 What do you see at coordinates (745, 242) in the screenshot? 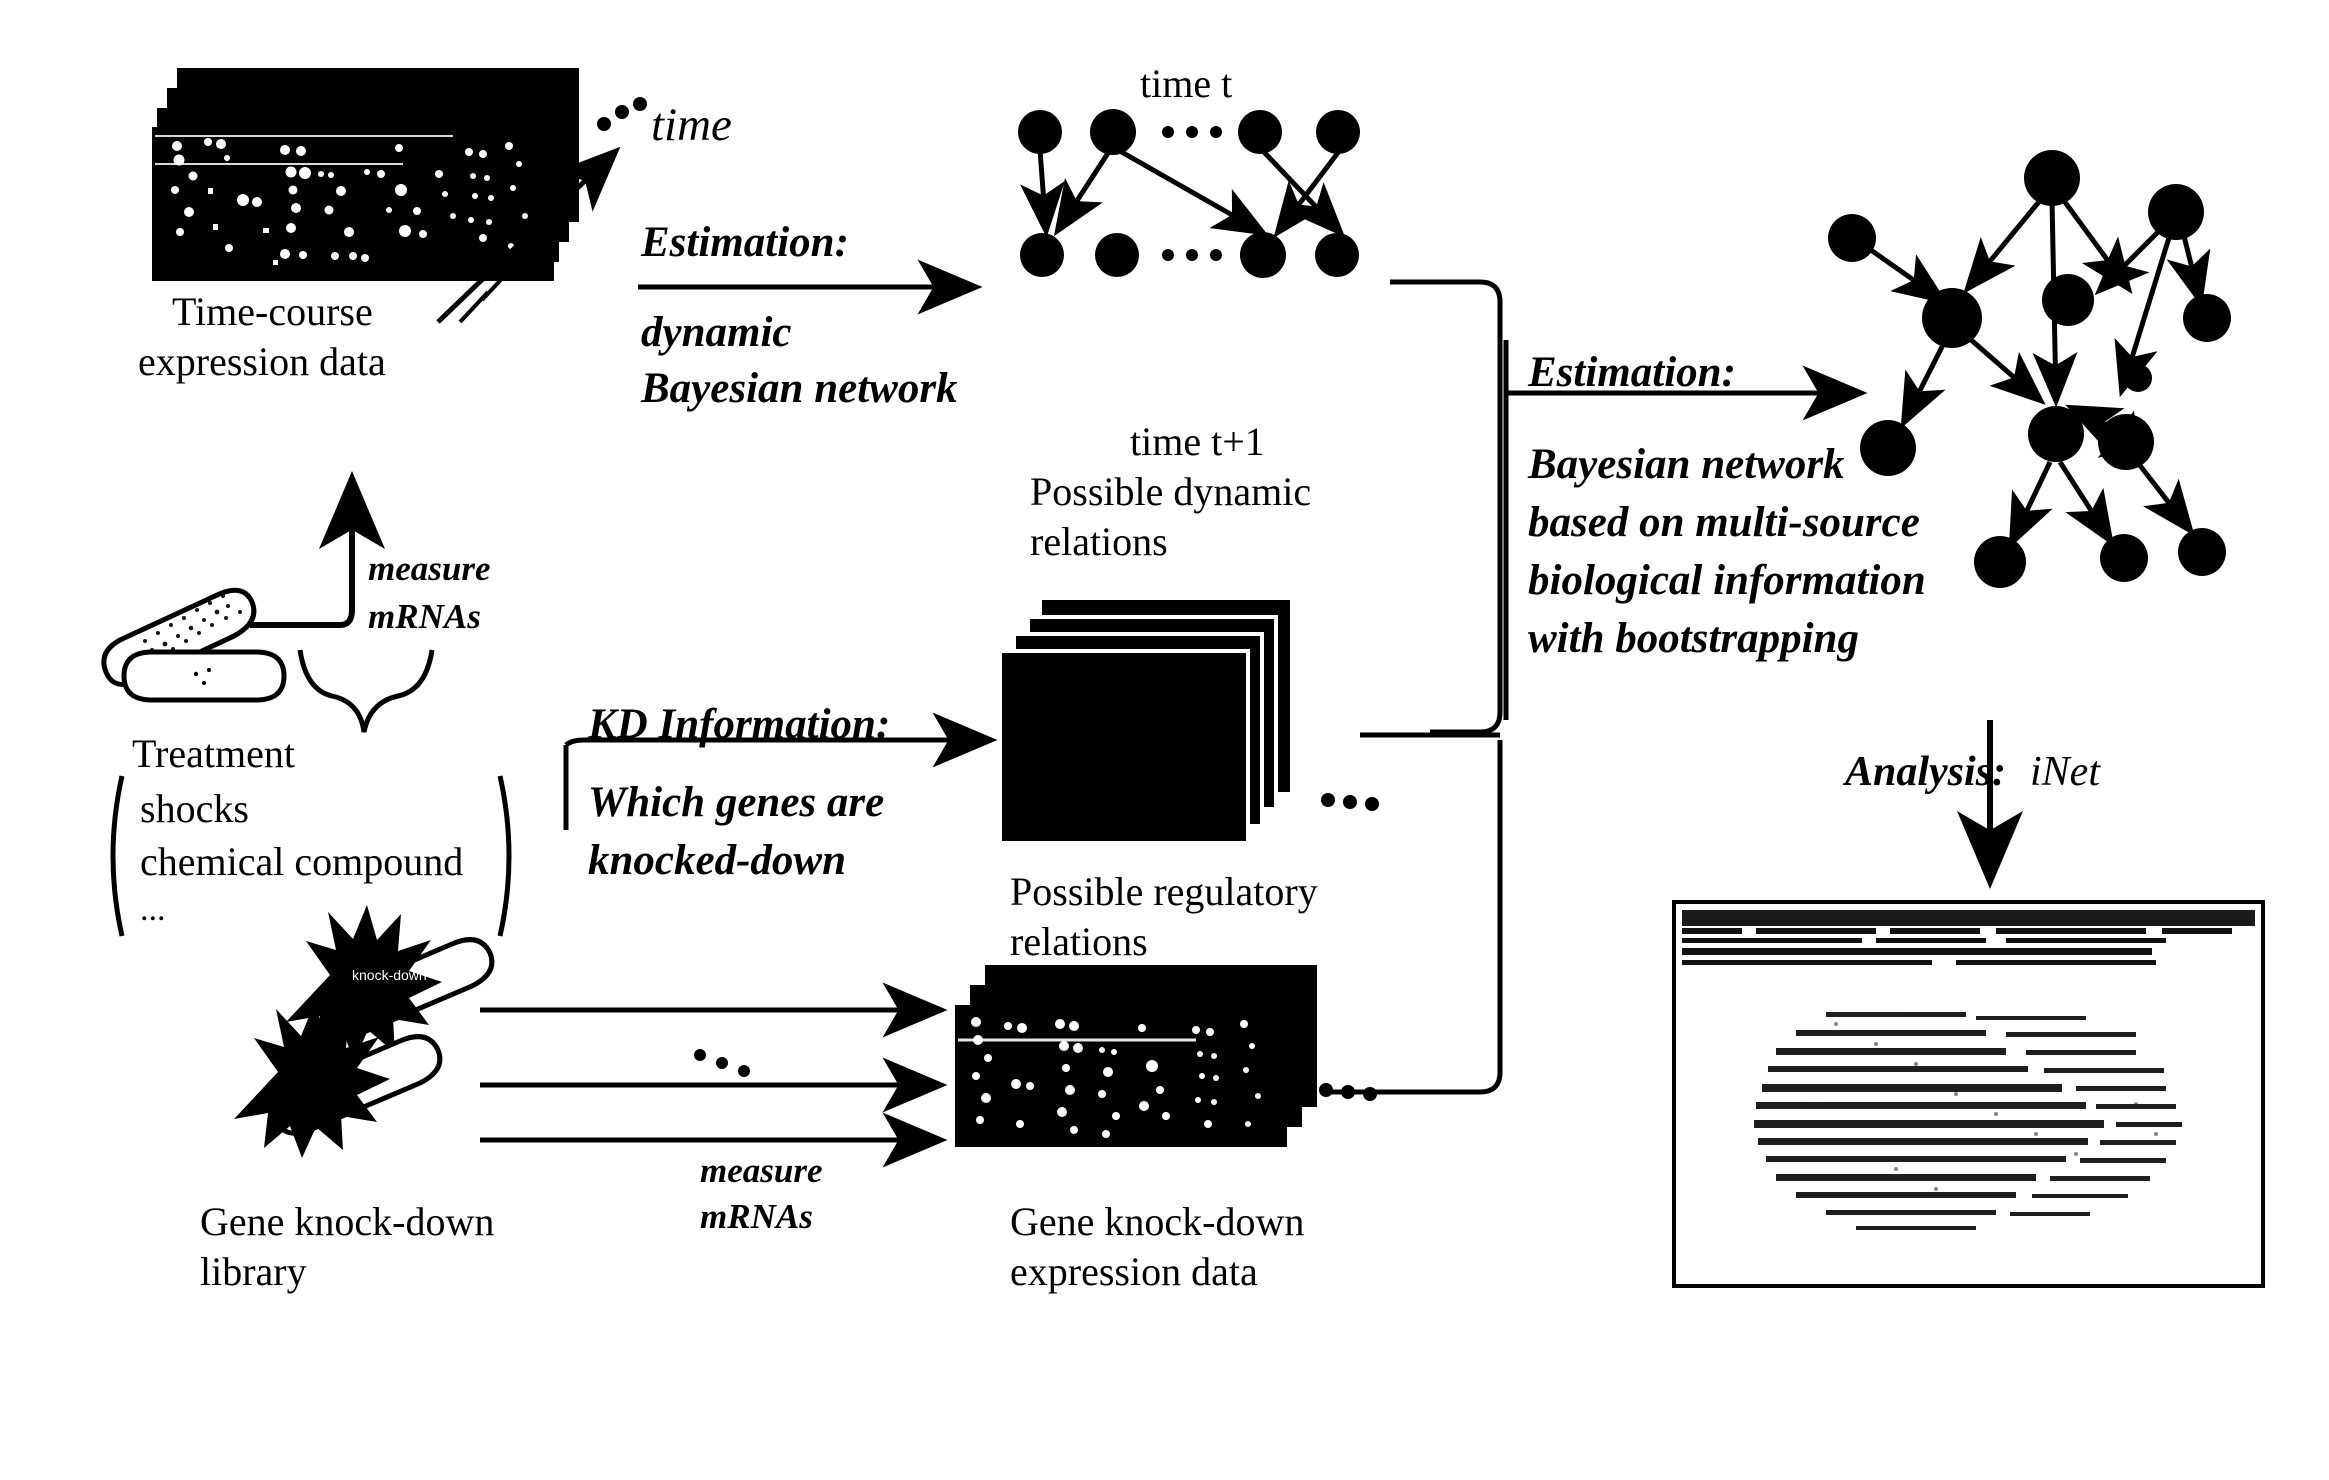
I see `estimation-1-heading: Estimation:` at bounding box center [745, 242].